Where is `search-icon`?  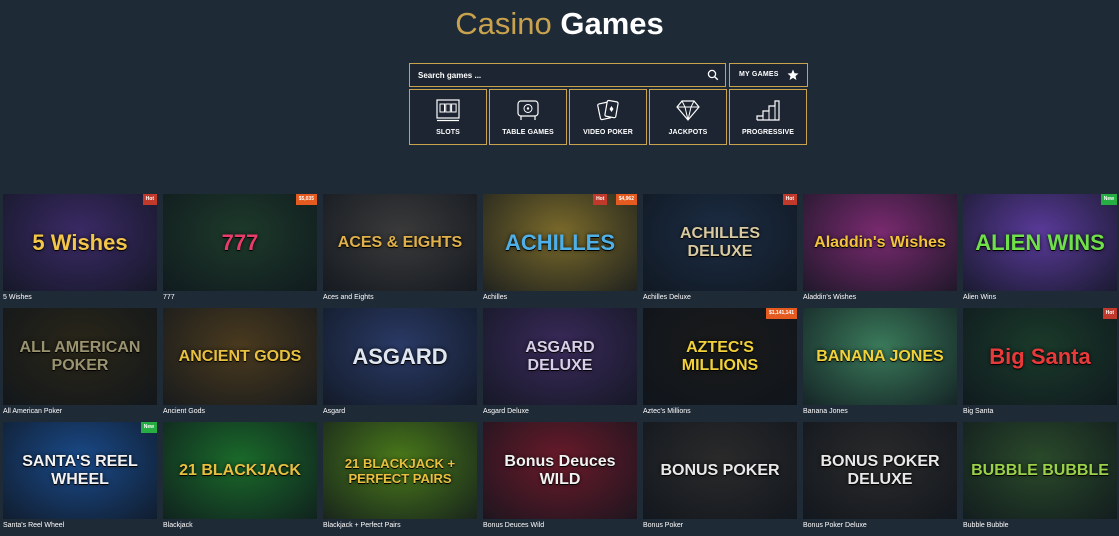 search-icon is located at coordinates (713, 75).